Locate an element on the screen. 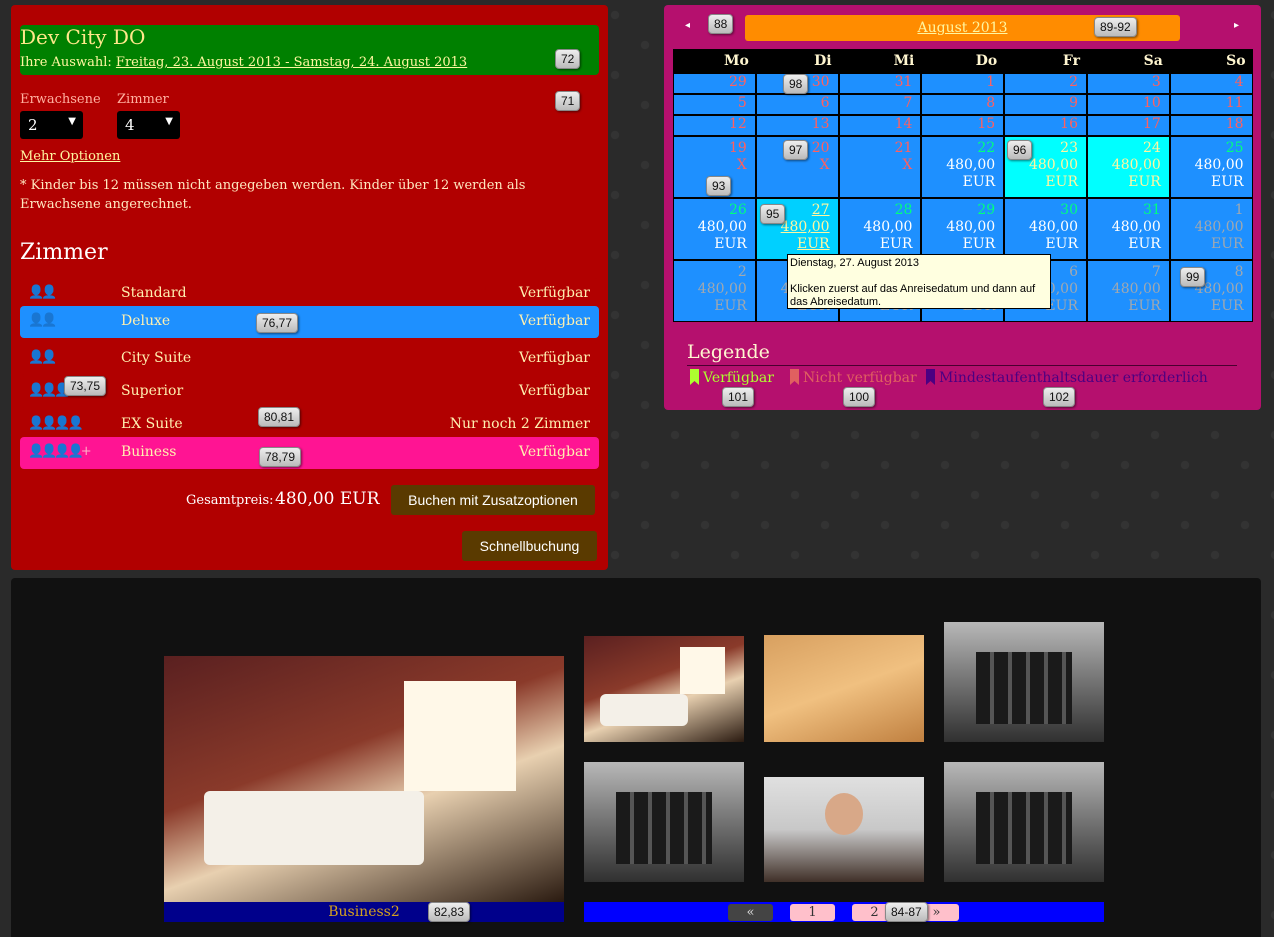 Image resolution: width=1274 pixels, height=937 pixels. calendar-day: 22 480,00 EUR is located at coordinates (963, 167).